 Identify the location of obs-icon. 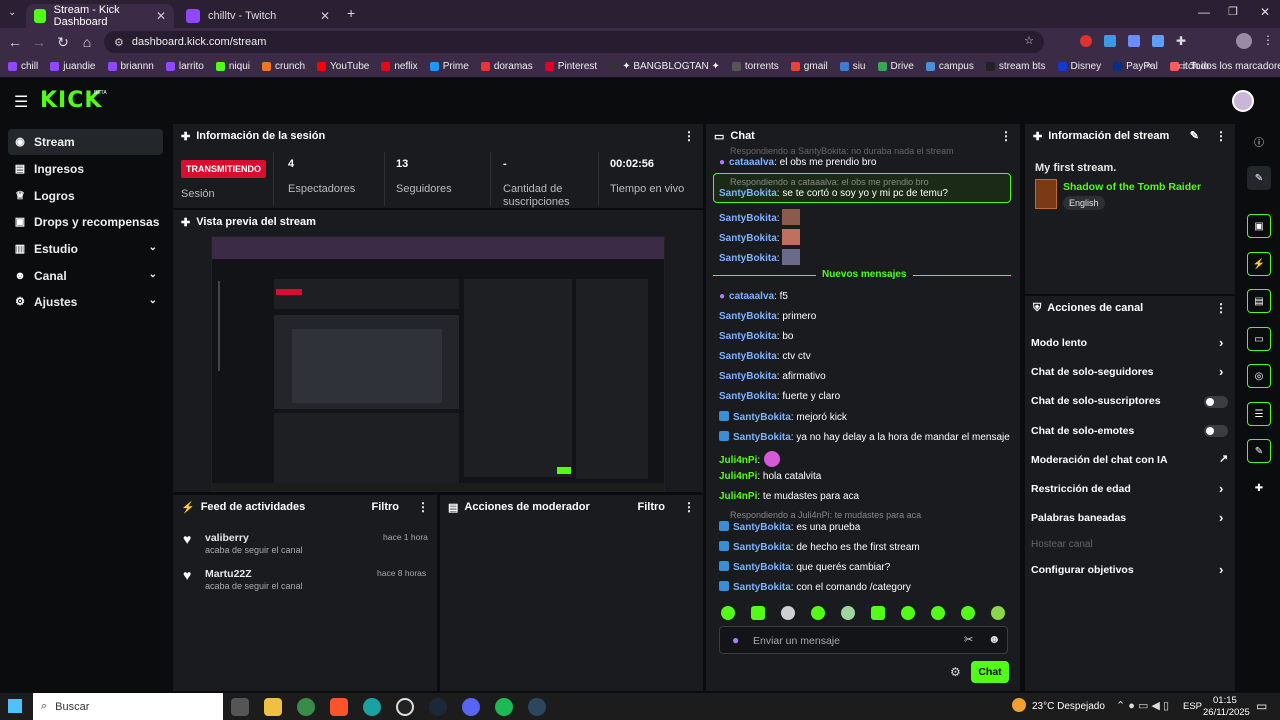
(405, 707).